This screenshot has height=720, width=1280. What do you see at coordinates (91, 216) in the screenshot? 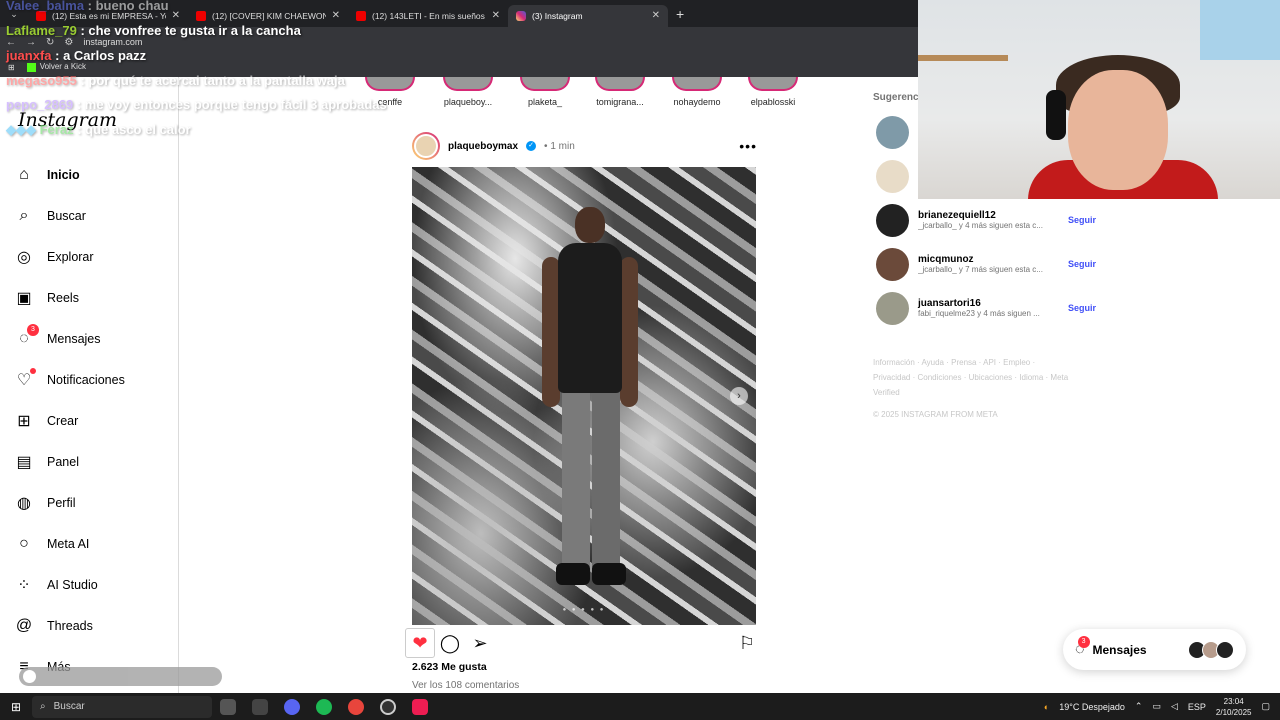
I see `sidebar-item-buscar: ⌕ Buscar` at bounding box center [91, 216].